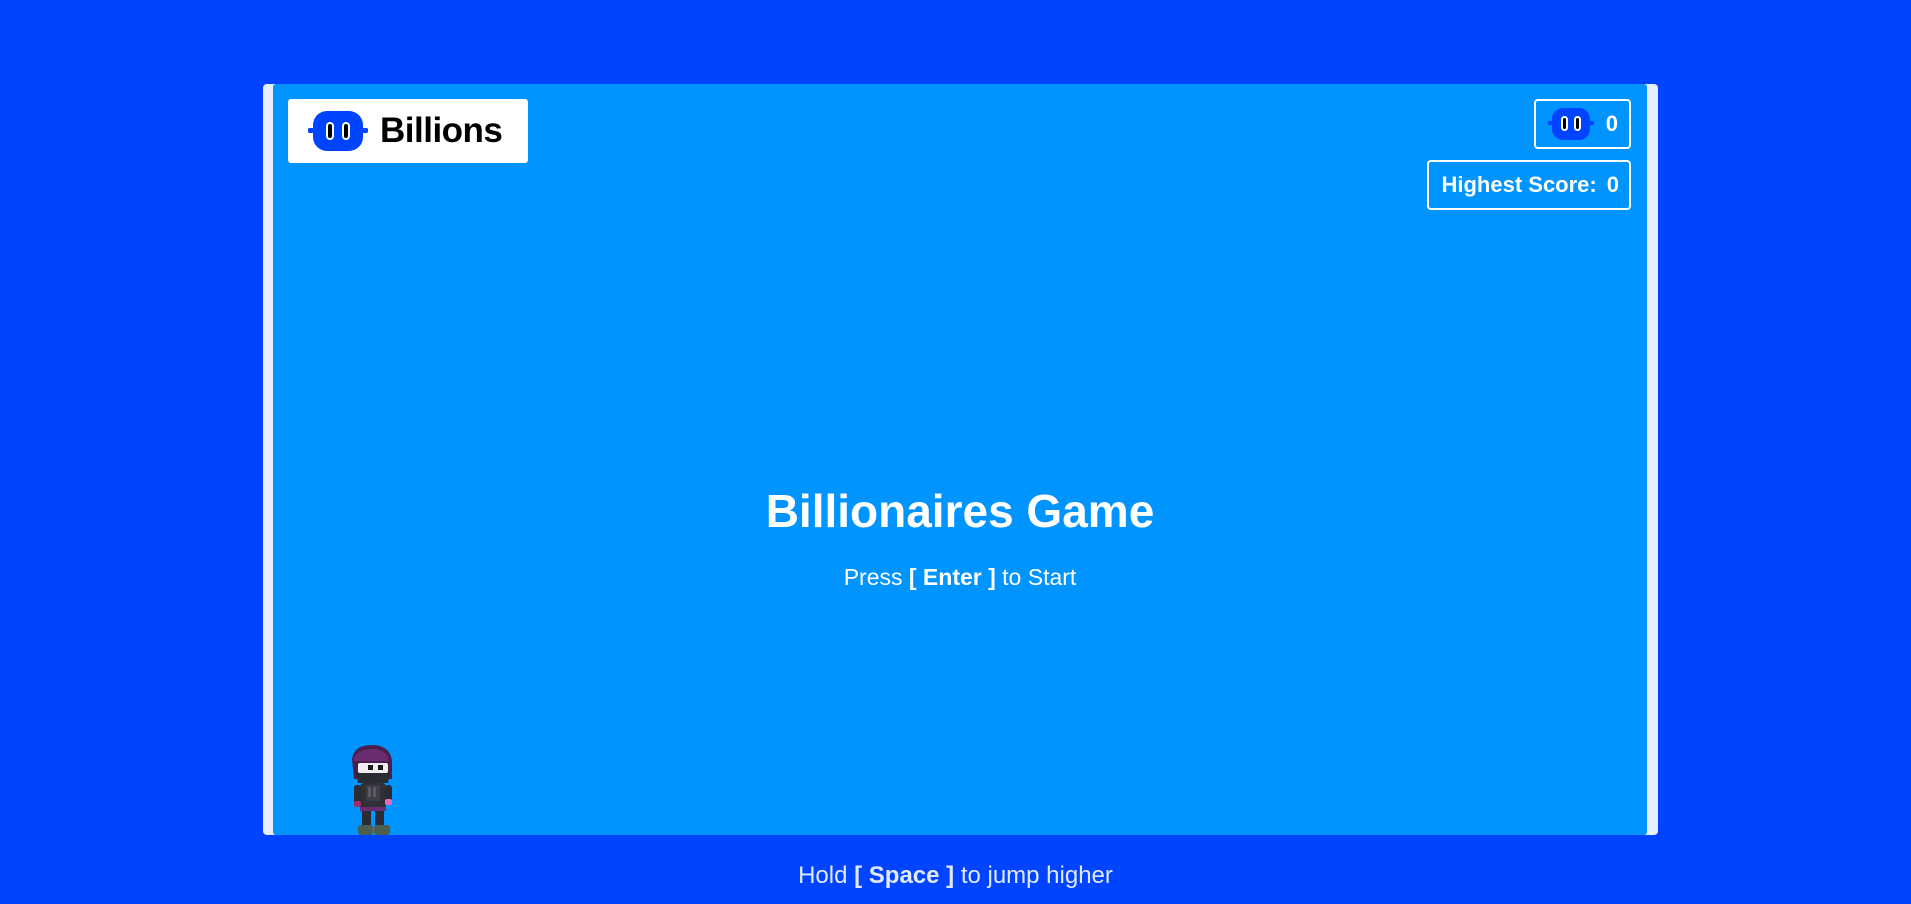  Describe the element at coordinates (1611, 123) in the screenshot. I see `coin-count: 0` at that location.